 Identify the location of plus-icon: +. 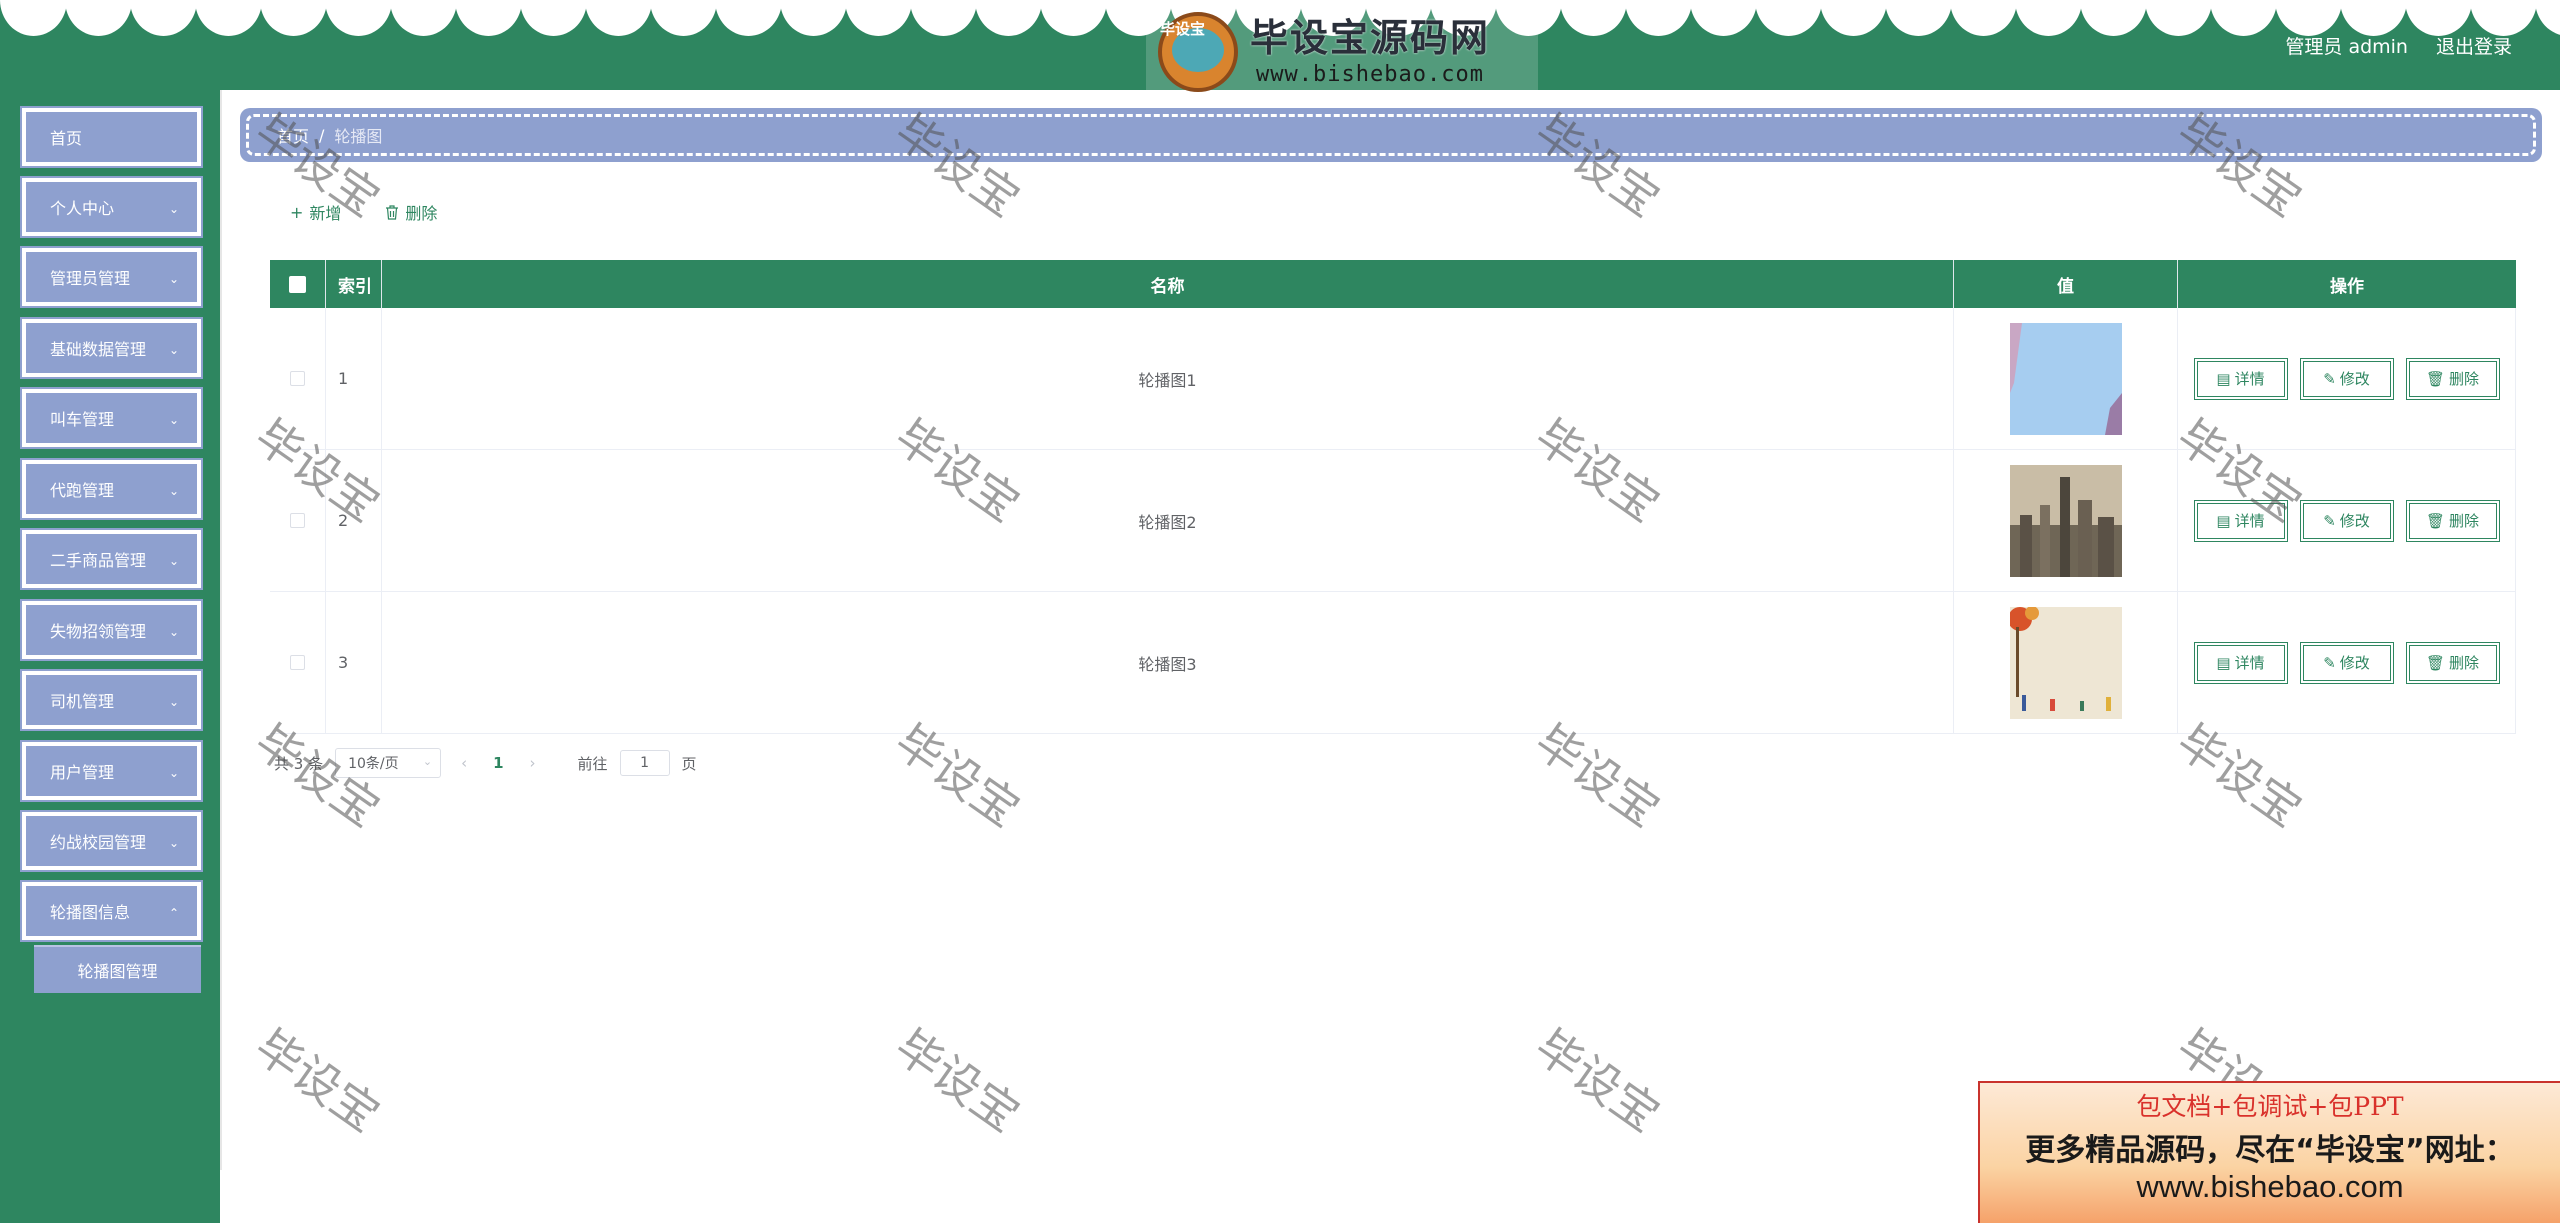
(297, 212).